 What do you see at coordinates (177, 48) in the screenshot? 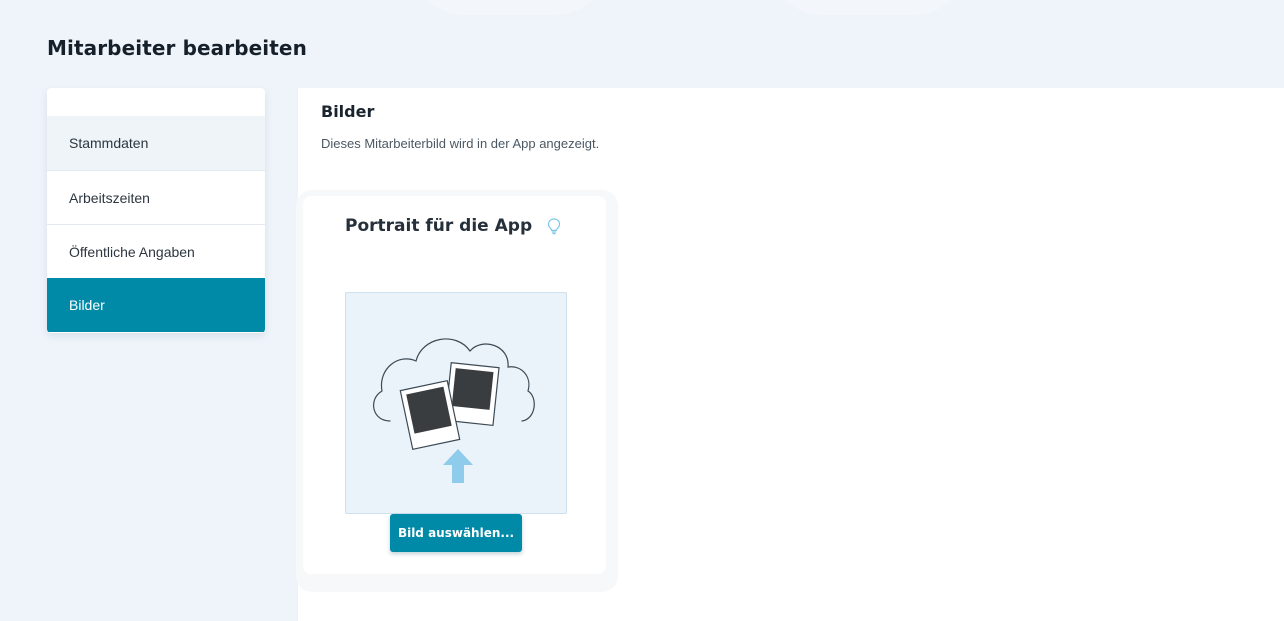
I see `page-title: Mitarbeiter bearbeiten` at bounding box center [177, 48].